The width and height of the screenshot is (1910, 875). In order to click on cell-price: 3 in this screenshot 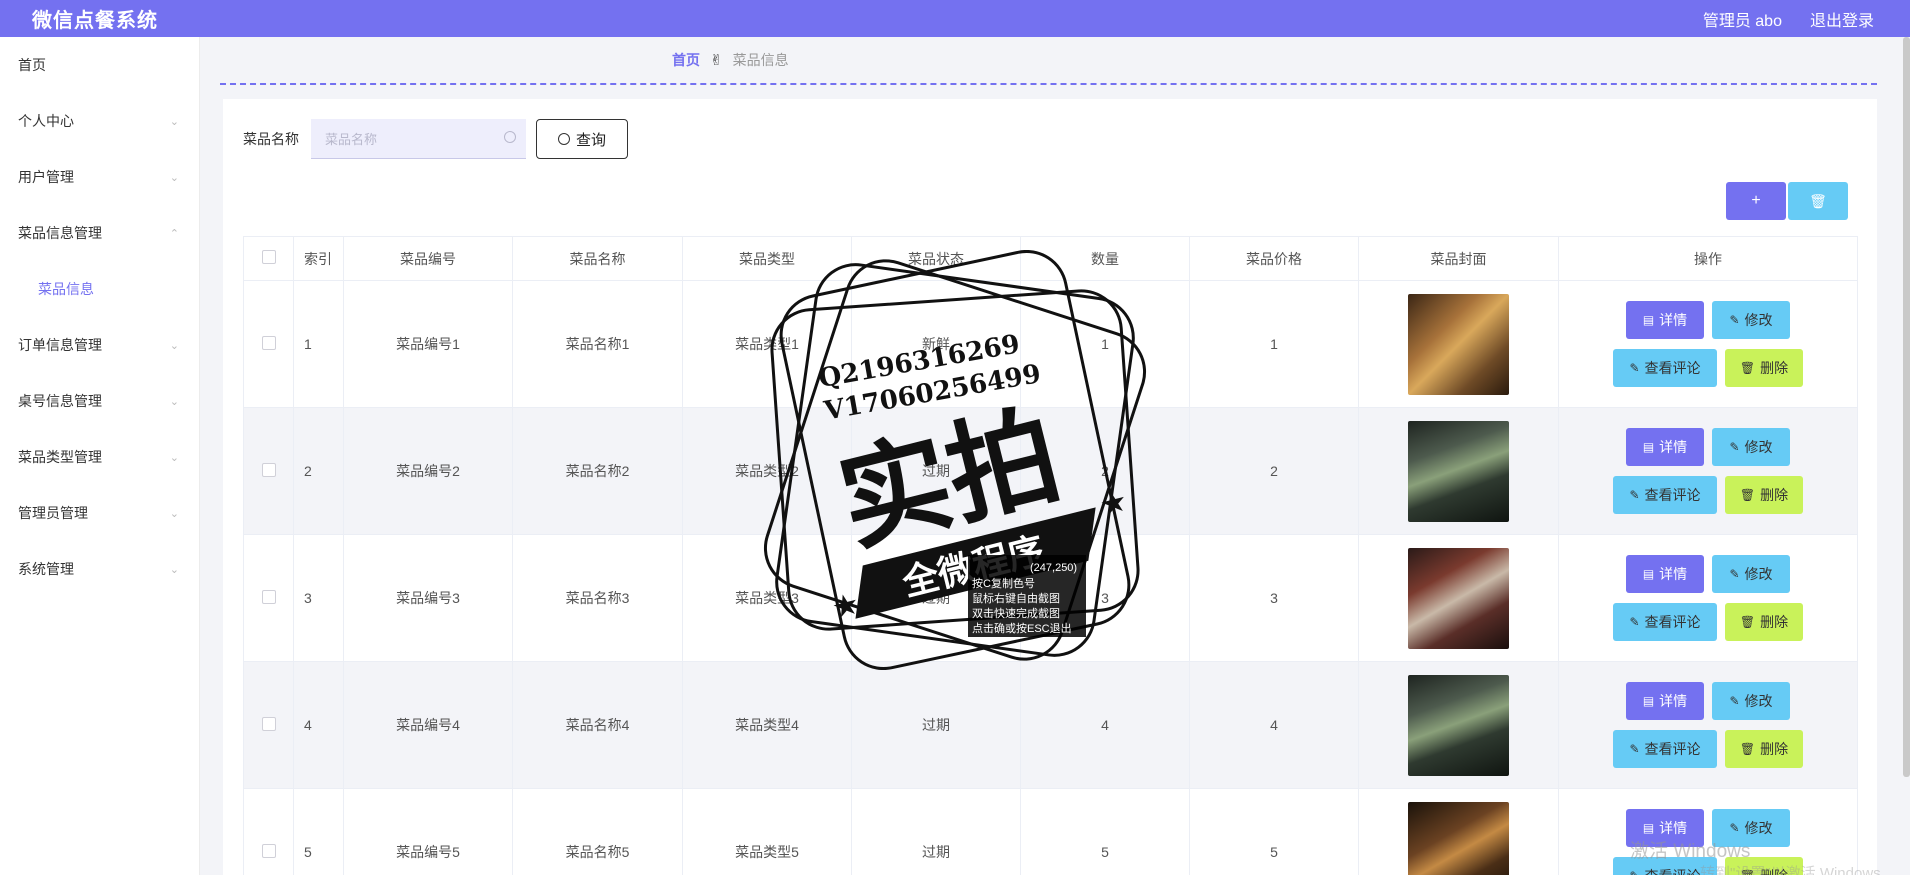, I will do `click(1274, 598)`.